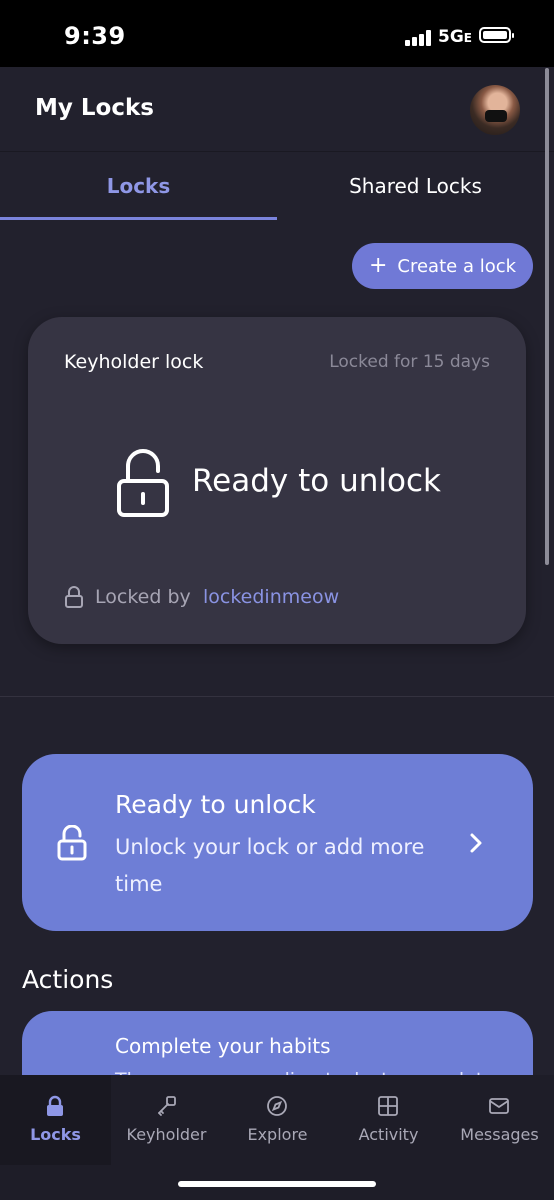 The image size is (554, 1200). What do you see at coordinates (499, 1106) in the screenshot?
I see `envelope-icon` at bounding box center [499, 1106].